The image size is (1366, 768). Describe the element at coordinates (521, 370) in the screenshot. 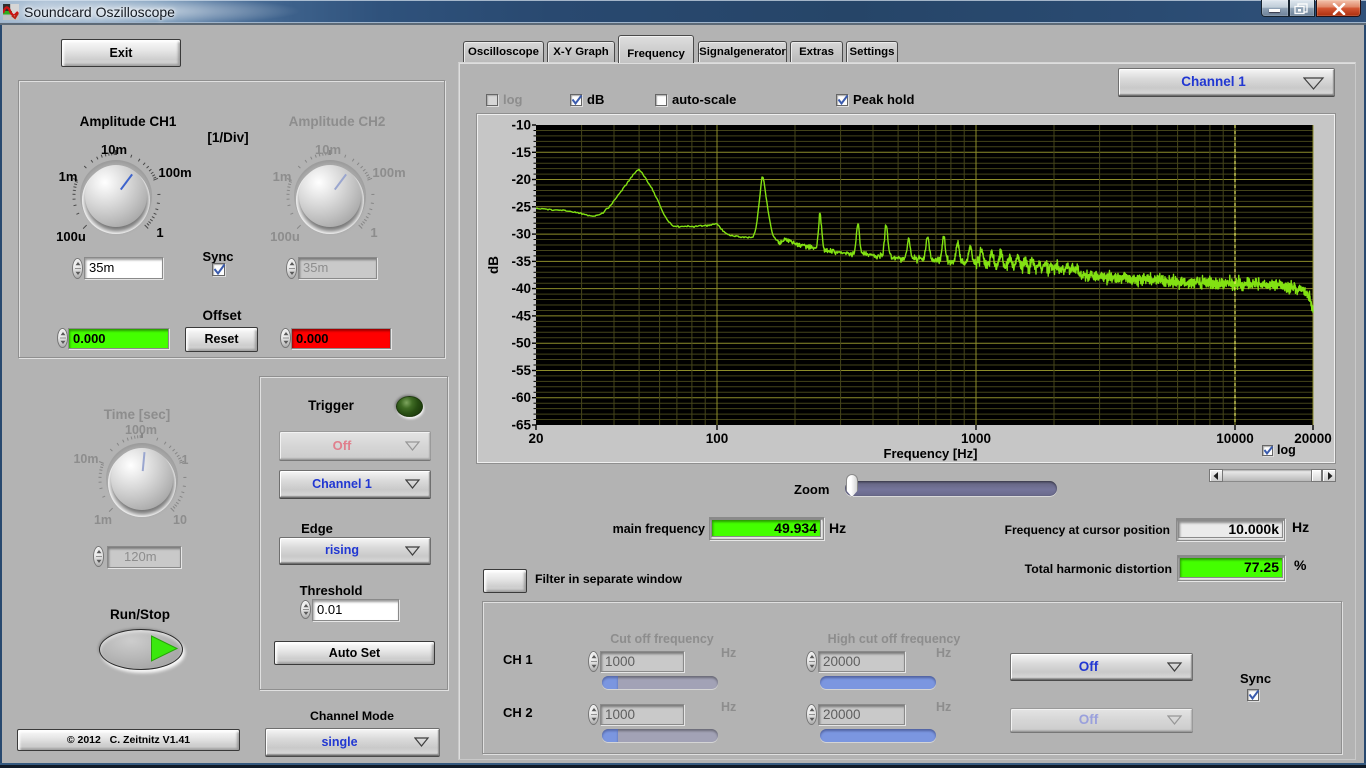

I see `svg-text: -55` at that location.